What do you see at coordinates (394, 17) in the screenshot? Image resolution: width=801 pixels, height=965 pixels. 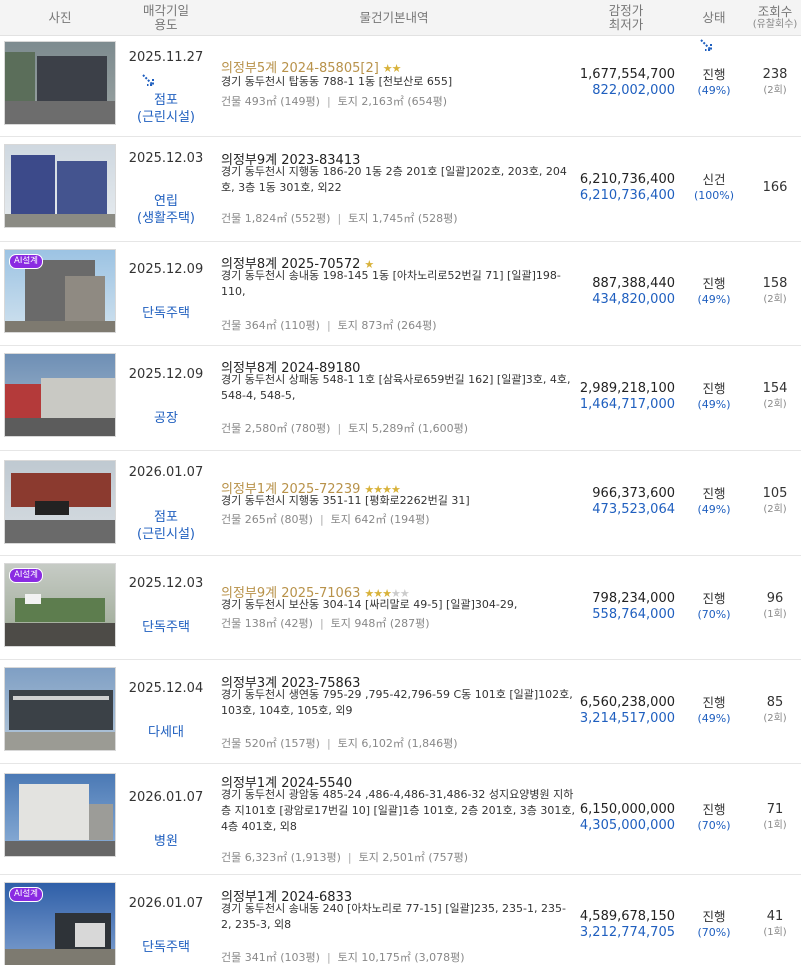 I see `header-basic: 물건기본내역` at bounding box center [394, 17].